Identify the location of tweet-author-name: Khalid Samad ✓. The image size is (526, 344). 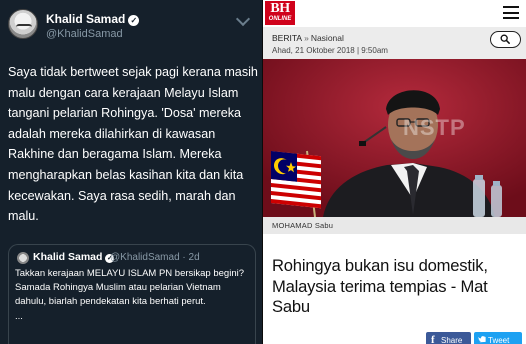
(93, 19).